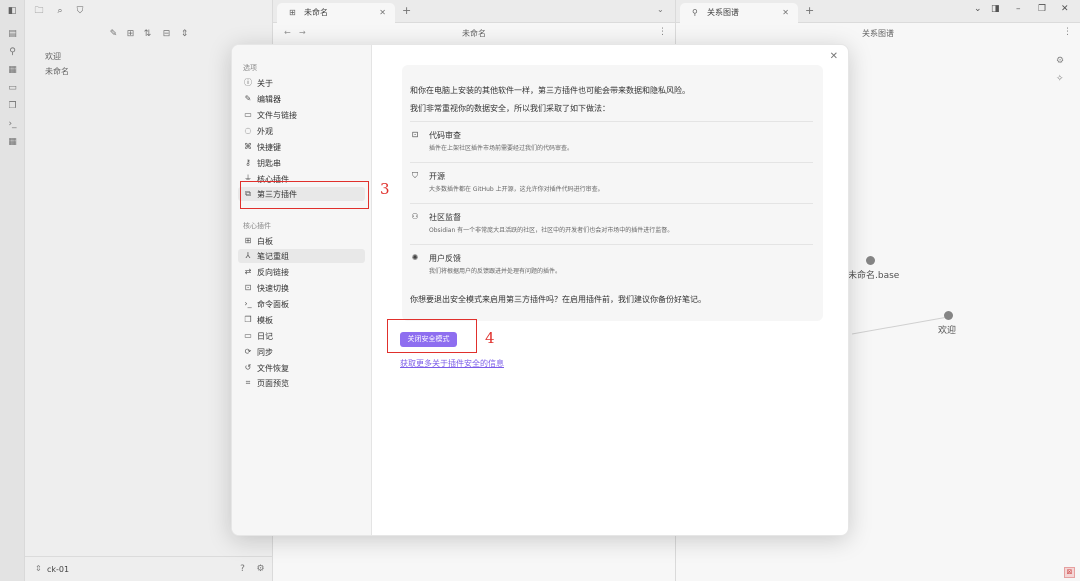  Describe the element at coordinates (415, 257) in the screenshot. I see `bug-icon: ✺` at that location.